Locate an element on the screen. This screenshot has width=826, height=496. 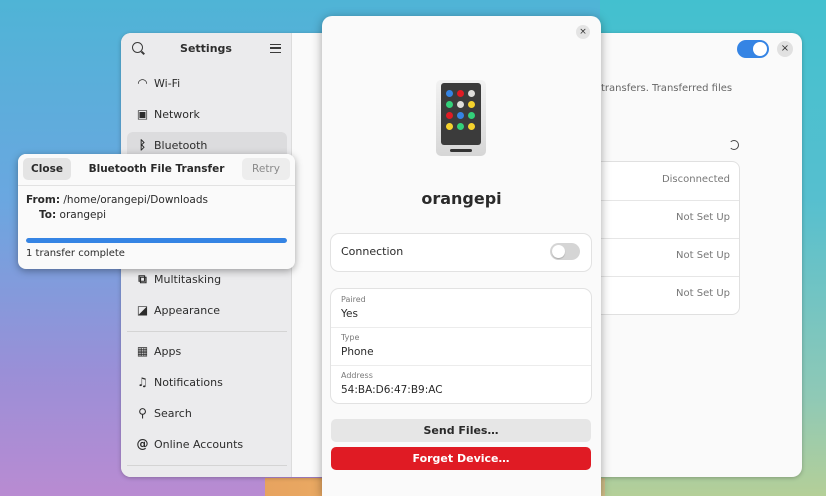
sidebar-item-appearance: ◪ Appearance is located at coordinates (207, 311).